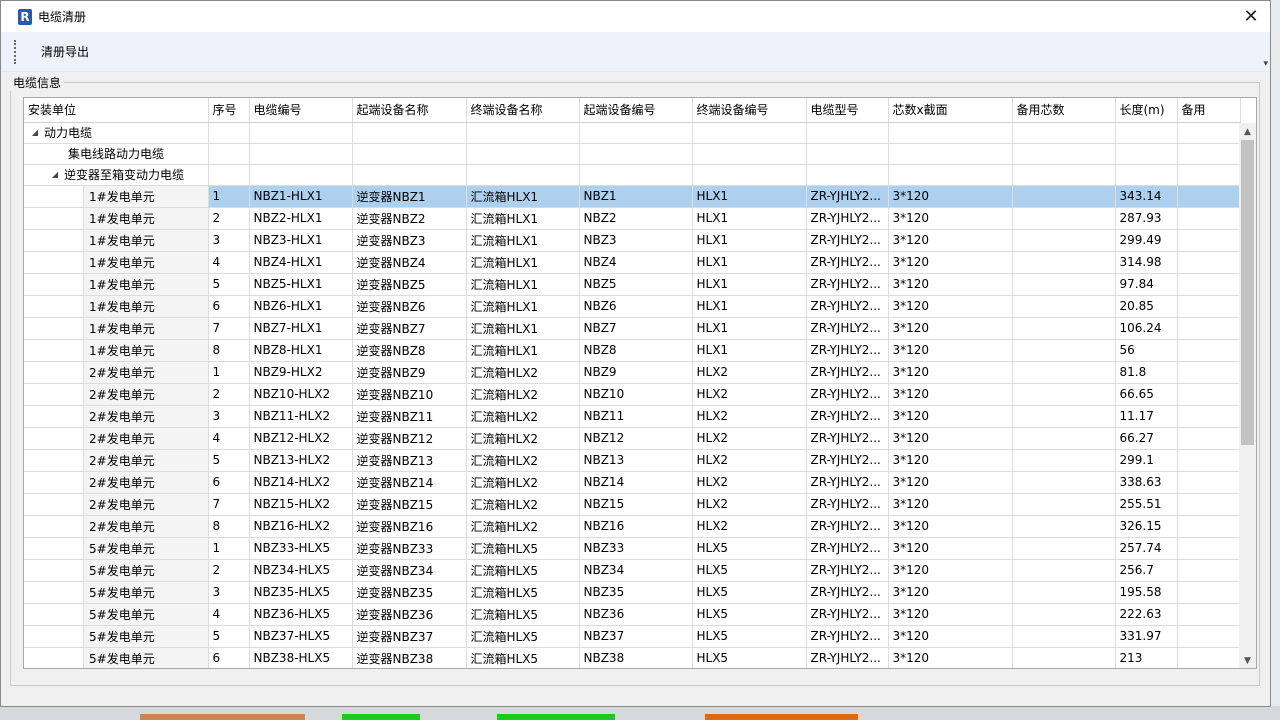 The height and width of the screenshot is (720, 1280). I want to click on column-header: 安装单位, so click(116, 110).